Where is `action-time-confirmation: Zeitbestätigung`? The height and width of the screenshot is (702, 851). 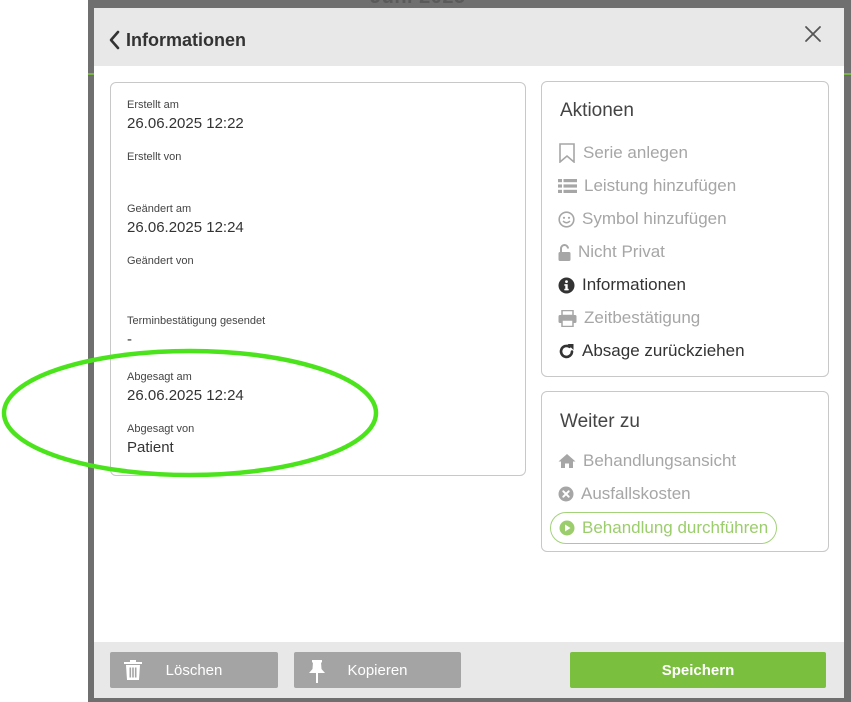
action-time-confirmation: Zeitbestätigung is located at coordinates (629, 318).